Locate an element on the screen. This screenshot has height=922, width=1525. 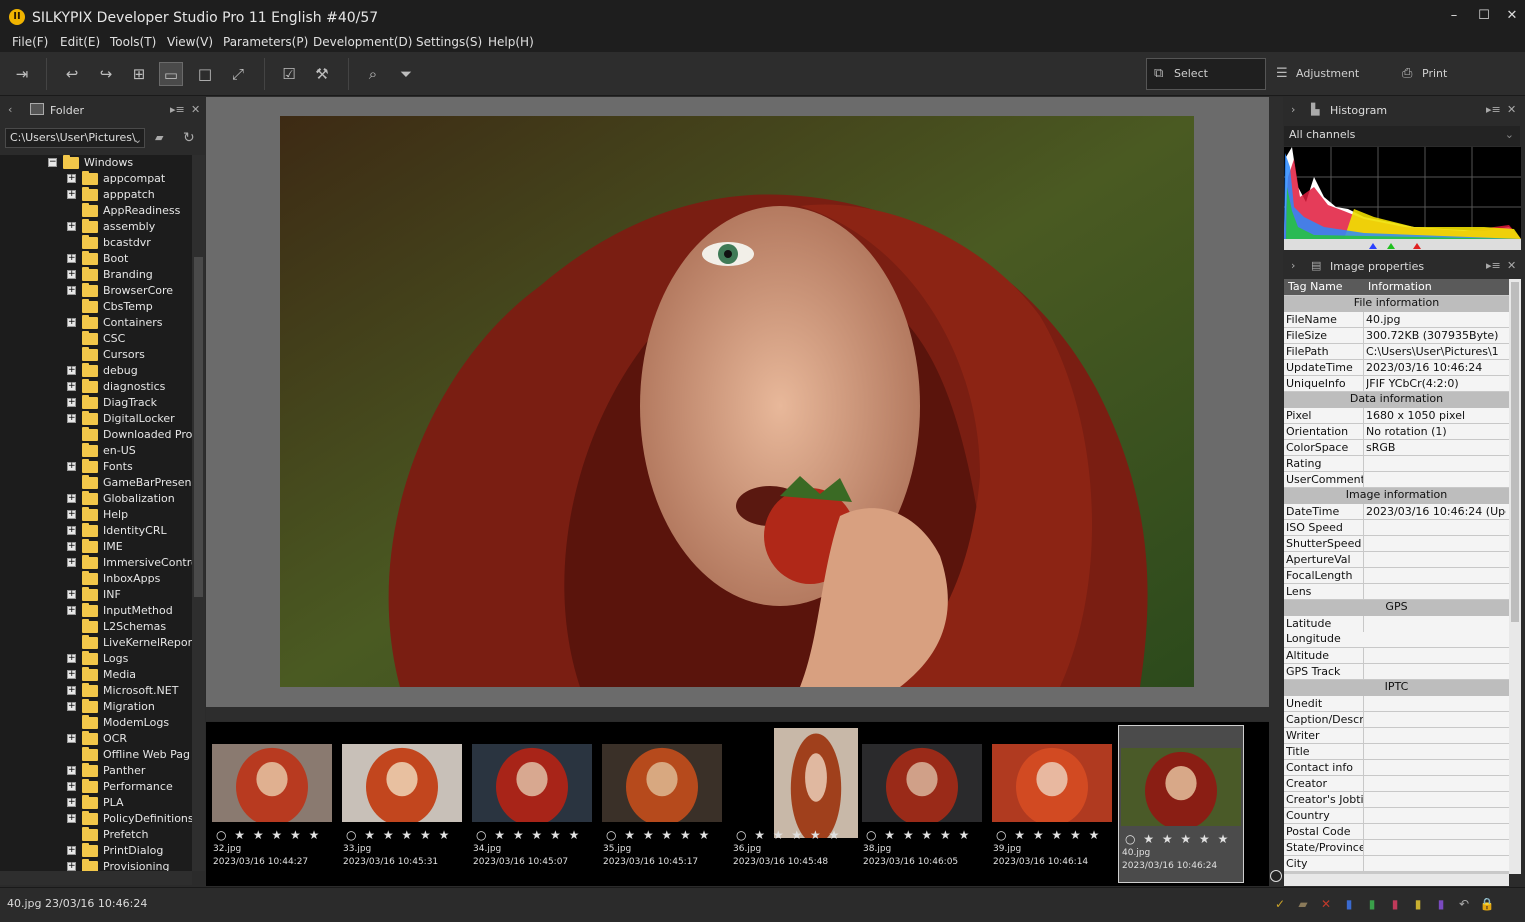
properties-row: DateTime 2023/03/16 10:46:24 (Upd is located at coordinates (1396, 512).